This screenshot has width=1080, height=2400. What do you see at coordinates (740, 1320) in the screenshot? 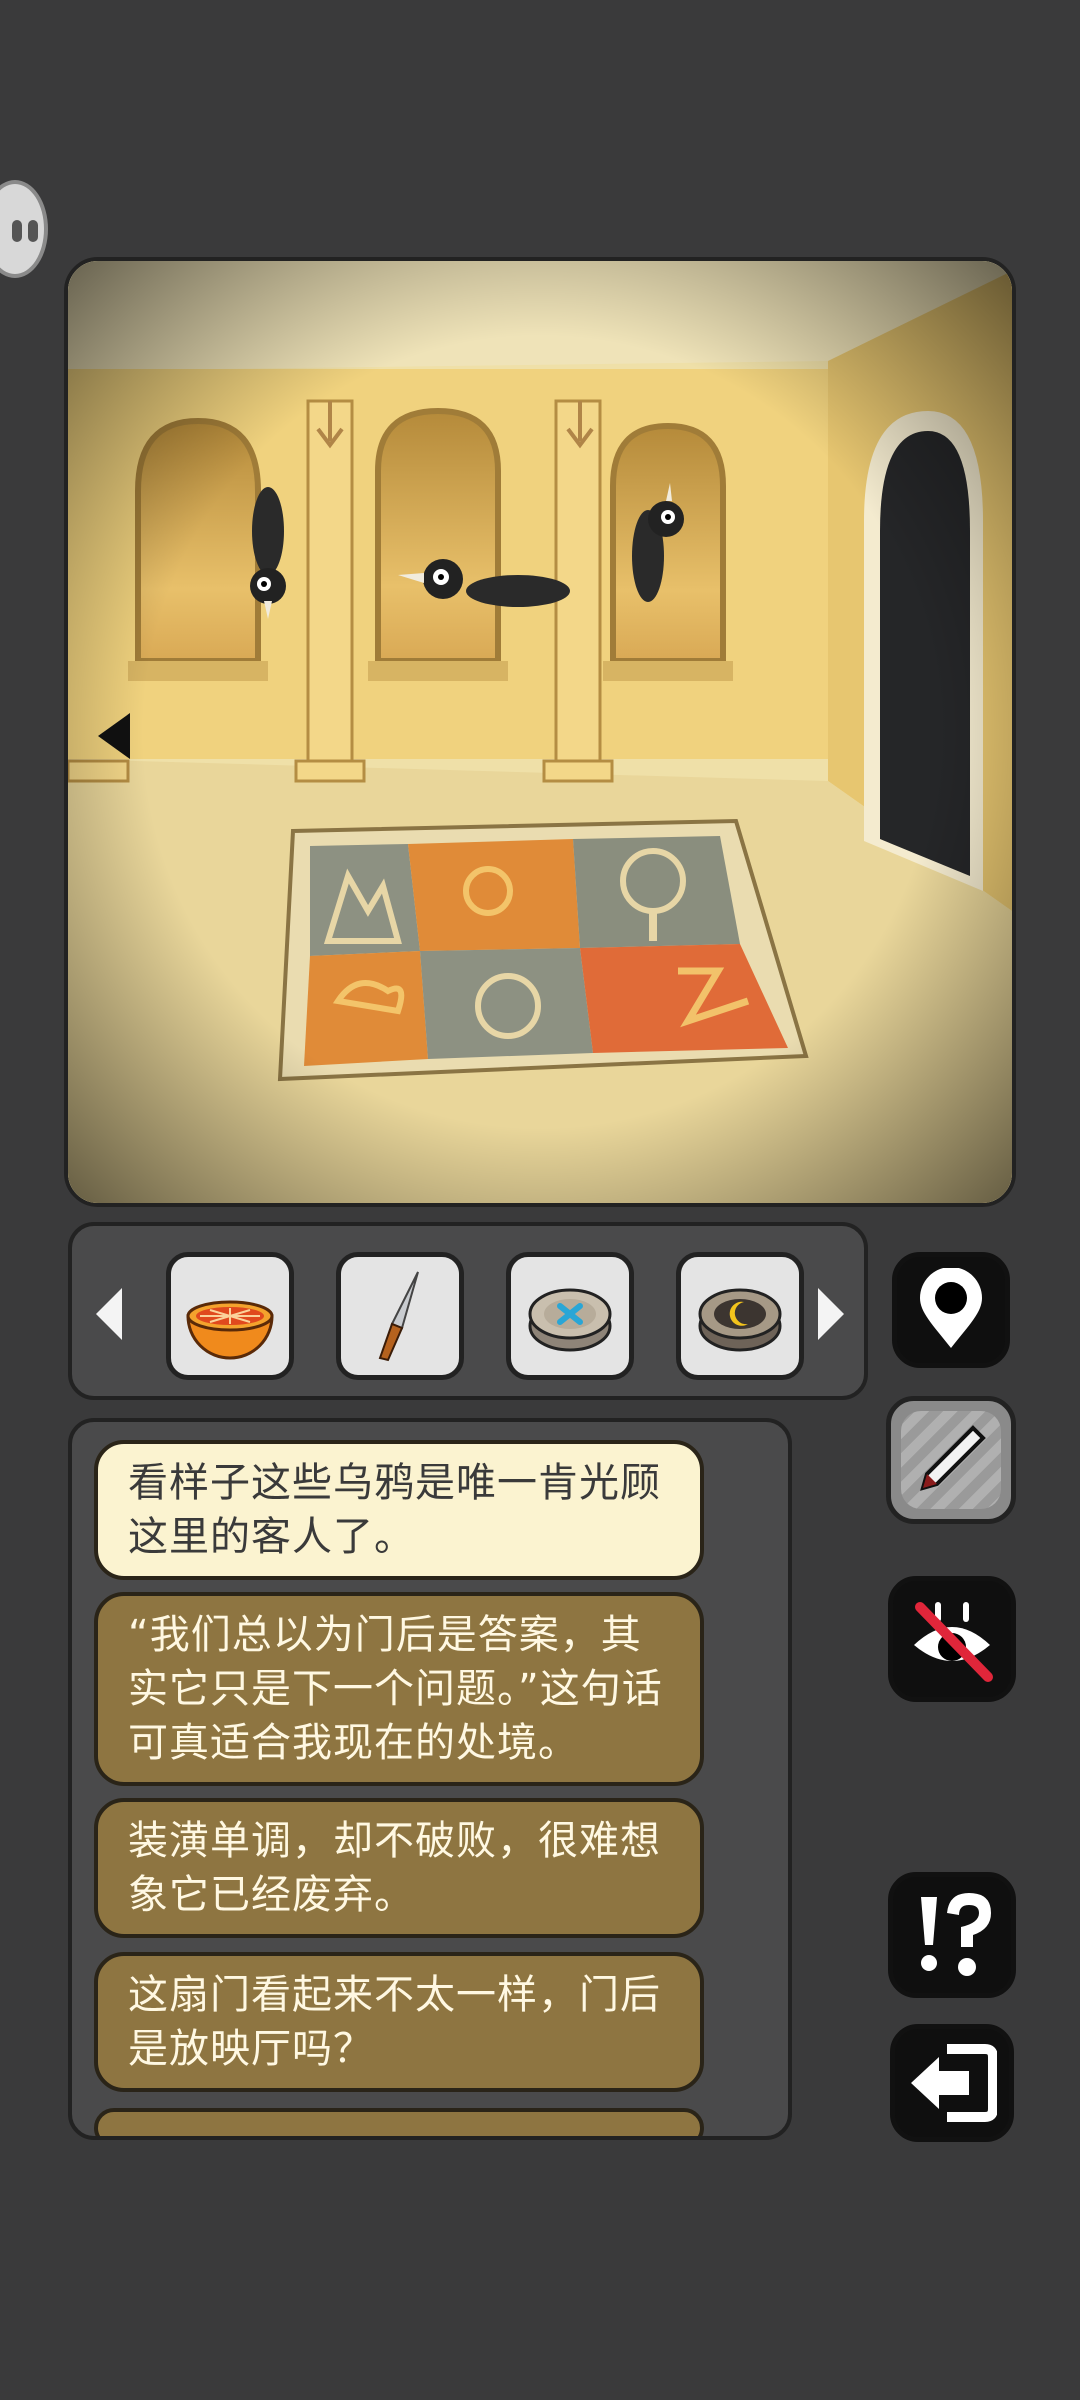
I see `moon-disc-icon` at bounding box center [740, 1320].